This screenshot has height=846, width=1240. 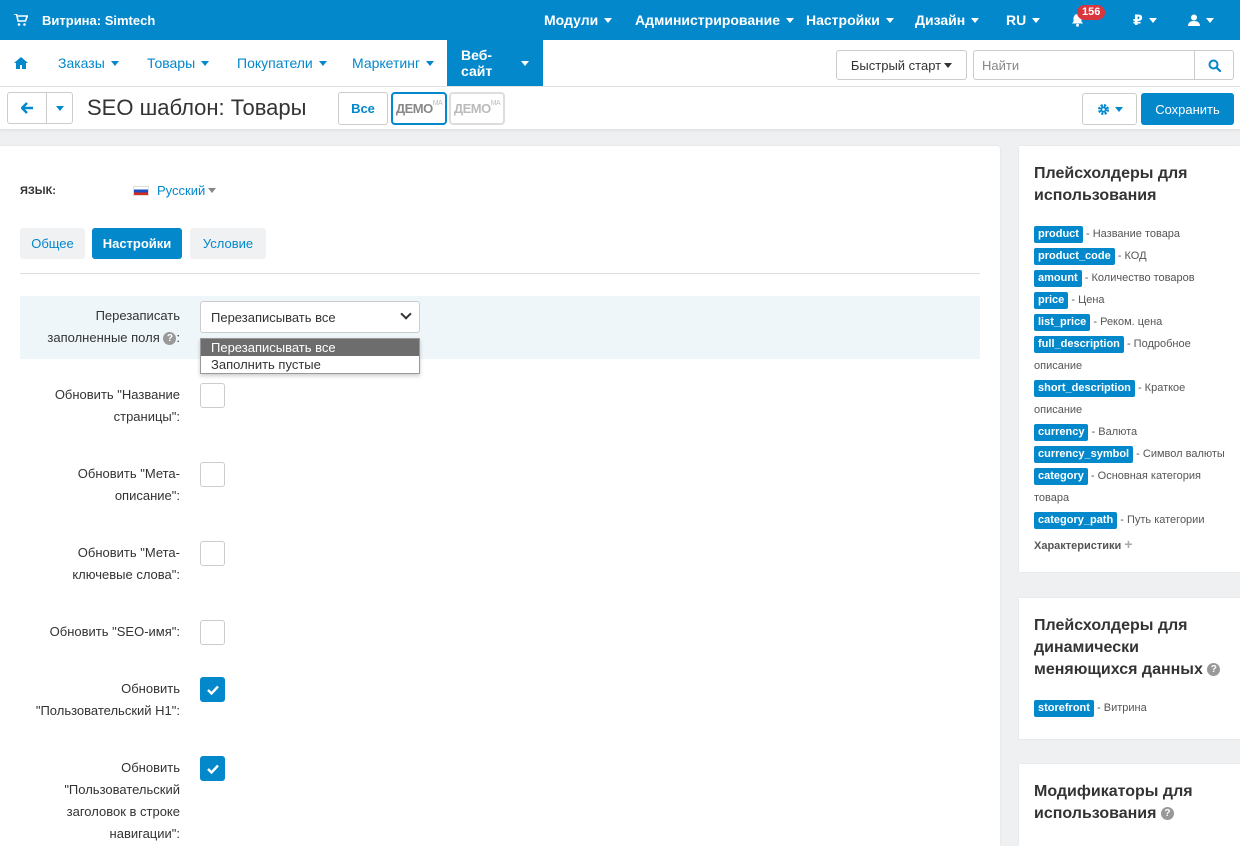 What do you see at coordinates (1134, 355) in the screenshot?
I see `placeholder-item: full_description - Подробное описание` at bounding box center [1134, 355].